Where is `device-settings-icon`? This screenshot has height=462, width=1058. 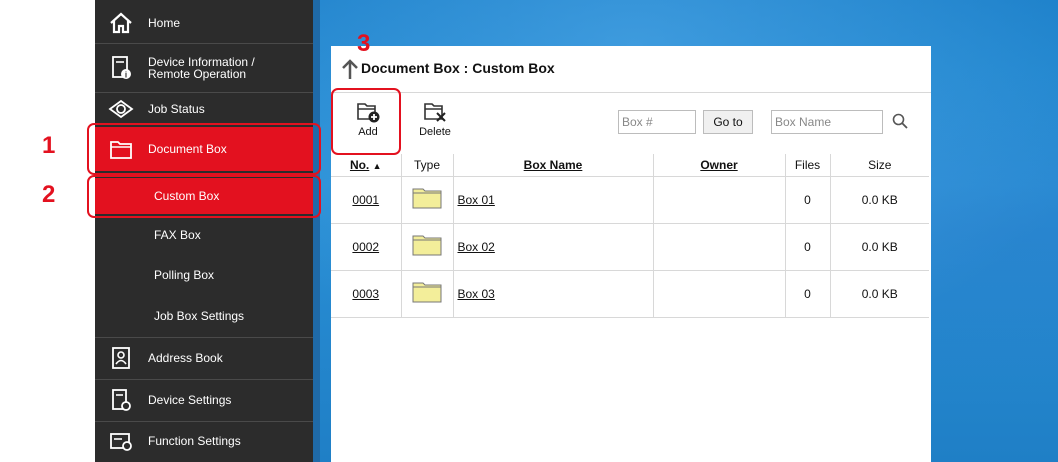 device-settings-icon is located at coordinates (121, 400).